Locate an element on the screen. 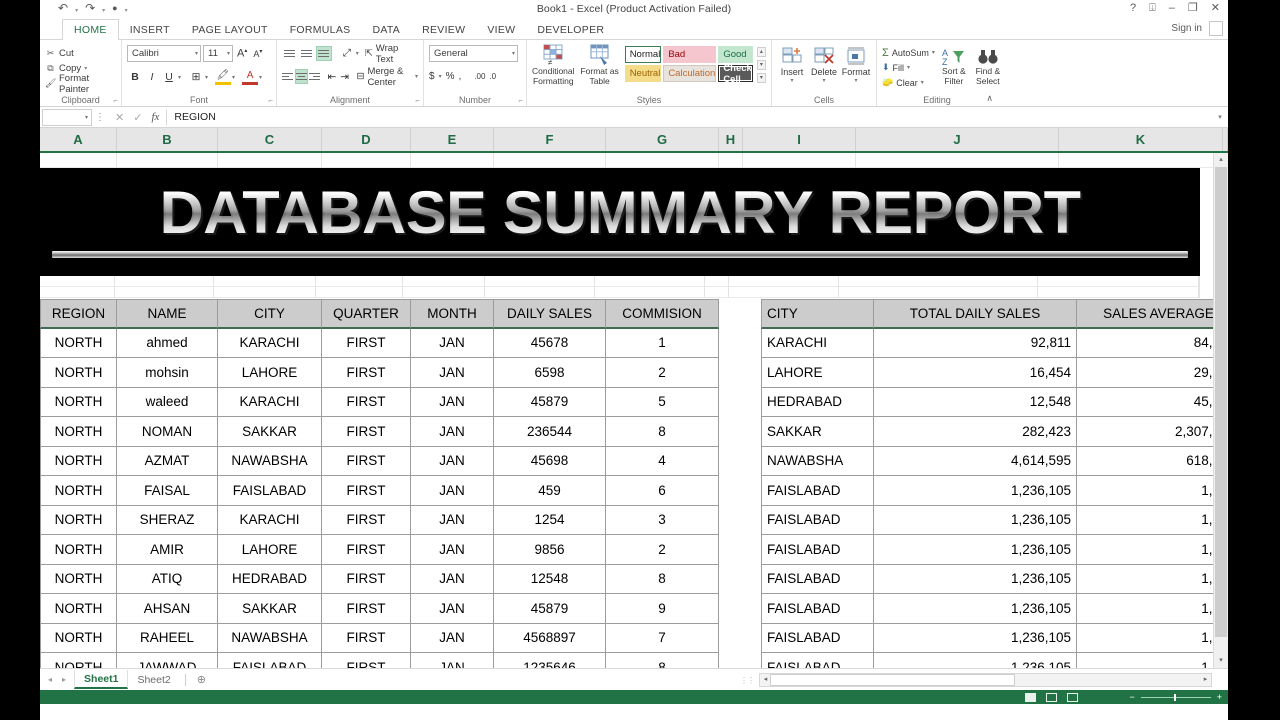 This screenshot has width=1280, height=720. fill-color-caret-icon: ▾ is located at coordinates (233, 77).